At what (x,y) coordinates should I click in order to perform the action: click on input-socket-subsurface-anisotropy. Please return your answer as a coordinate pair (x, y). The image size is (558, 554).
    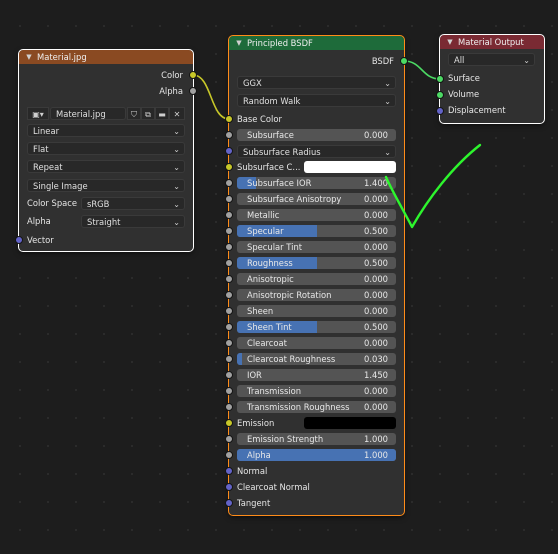
    Looking at the image, I should click on (229, 199).